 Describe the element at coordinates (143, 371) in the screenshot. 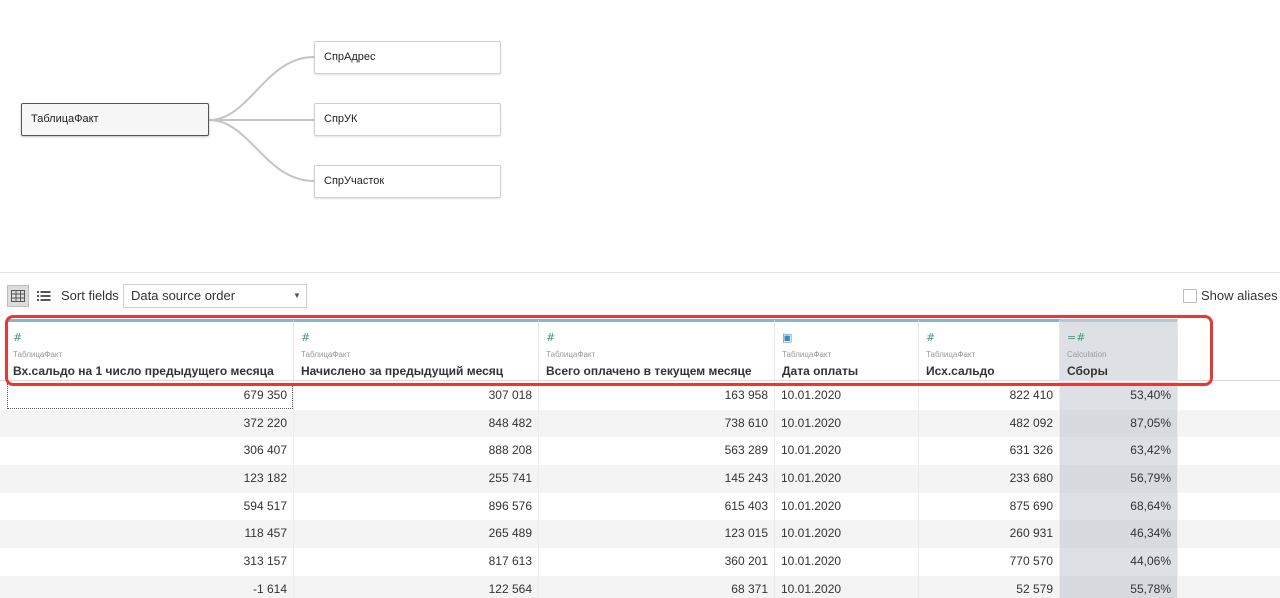

I see `column-name: Вх.сальдо на 1 число предыдущего месяца` at that location.